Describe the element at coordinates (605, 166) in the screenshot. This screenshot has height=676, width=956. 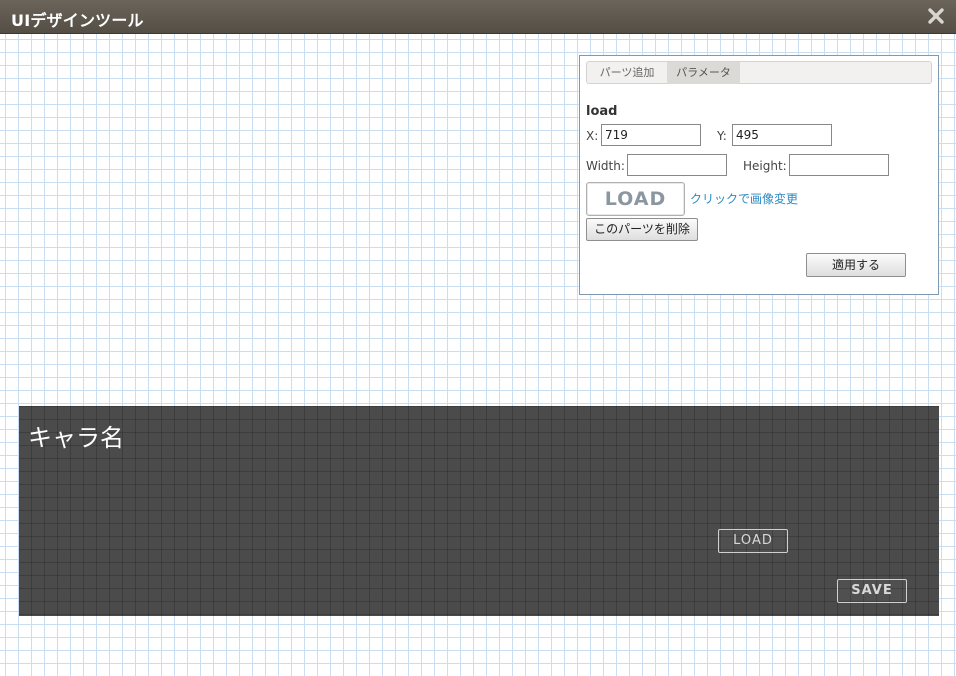
I see `width-label: Width:` at that location.